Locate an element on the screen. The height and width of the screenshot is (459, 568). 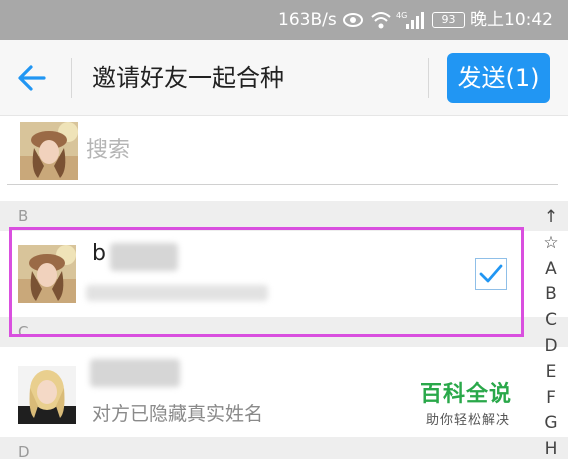
alphabet-index: ↑ ☆ A B C D E F G H is located at coordinates (551, 332).